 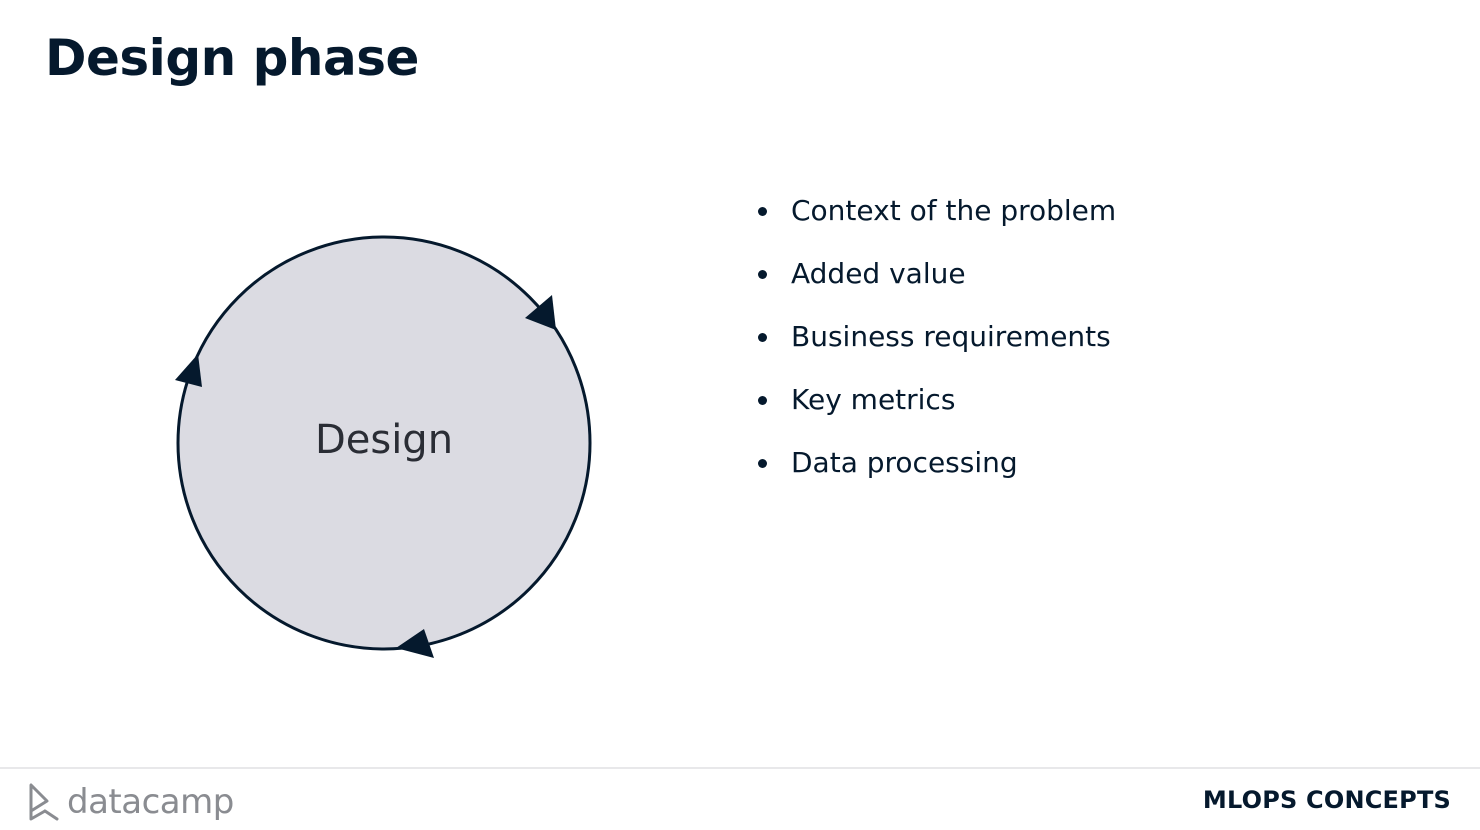 I want to click on bullet-text: Key metrics, so click(x=873, y=399).